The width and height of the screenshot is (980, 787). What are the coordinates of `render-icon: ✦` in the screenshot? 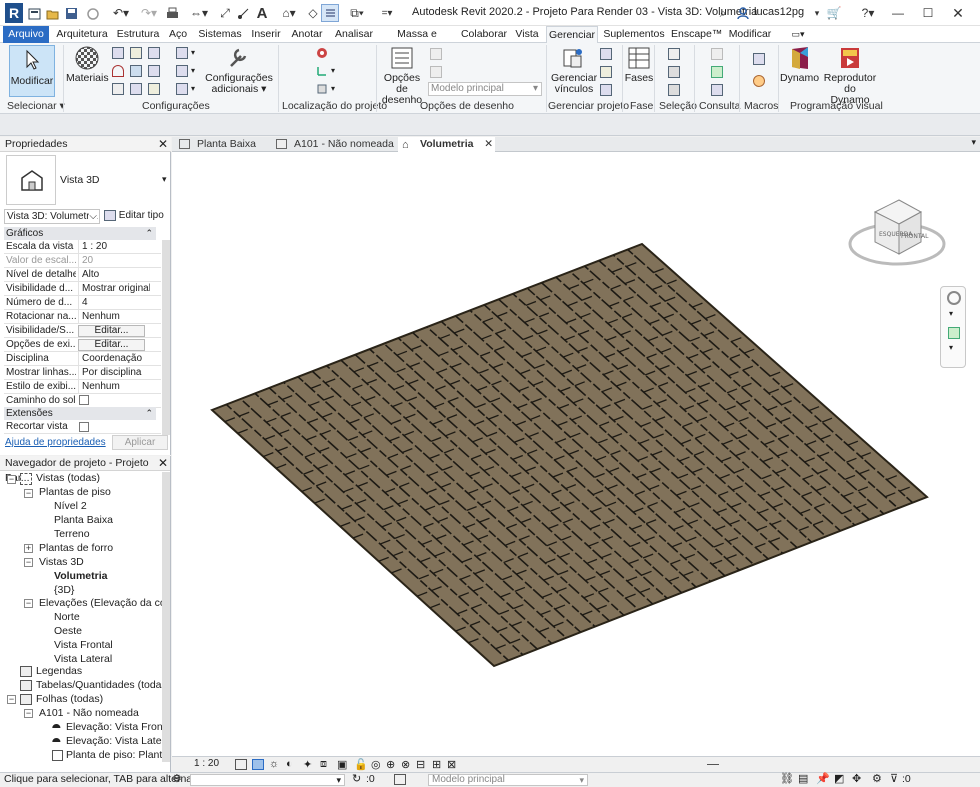 It's located at (307, 764).